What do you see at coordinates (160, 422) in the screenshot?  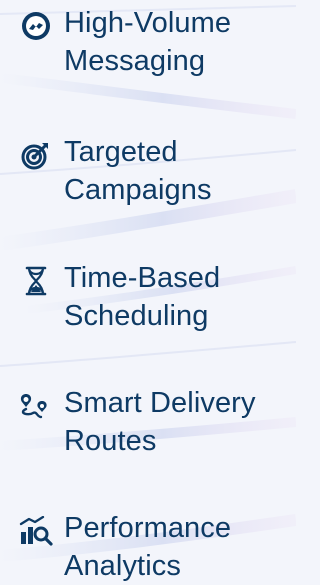 I see `feature-label: Smart Delivery Routes` at bounding box center [160, 422].